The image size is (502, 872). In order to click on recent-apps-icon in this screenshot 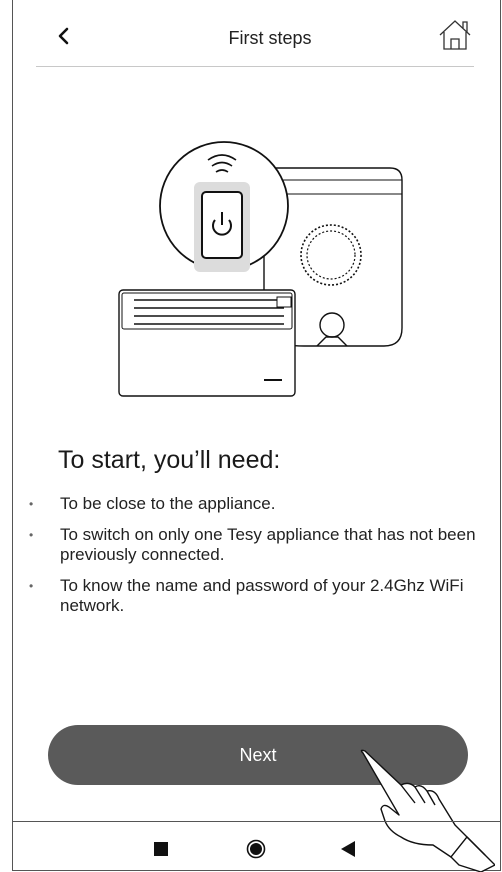, I will do `click(161, 849)`.